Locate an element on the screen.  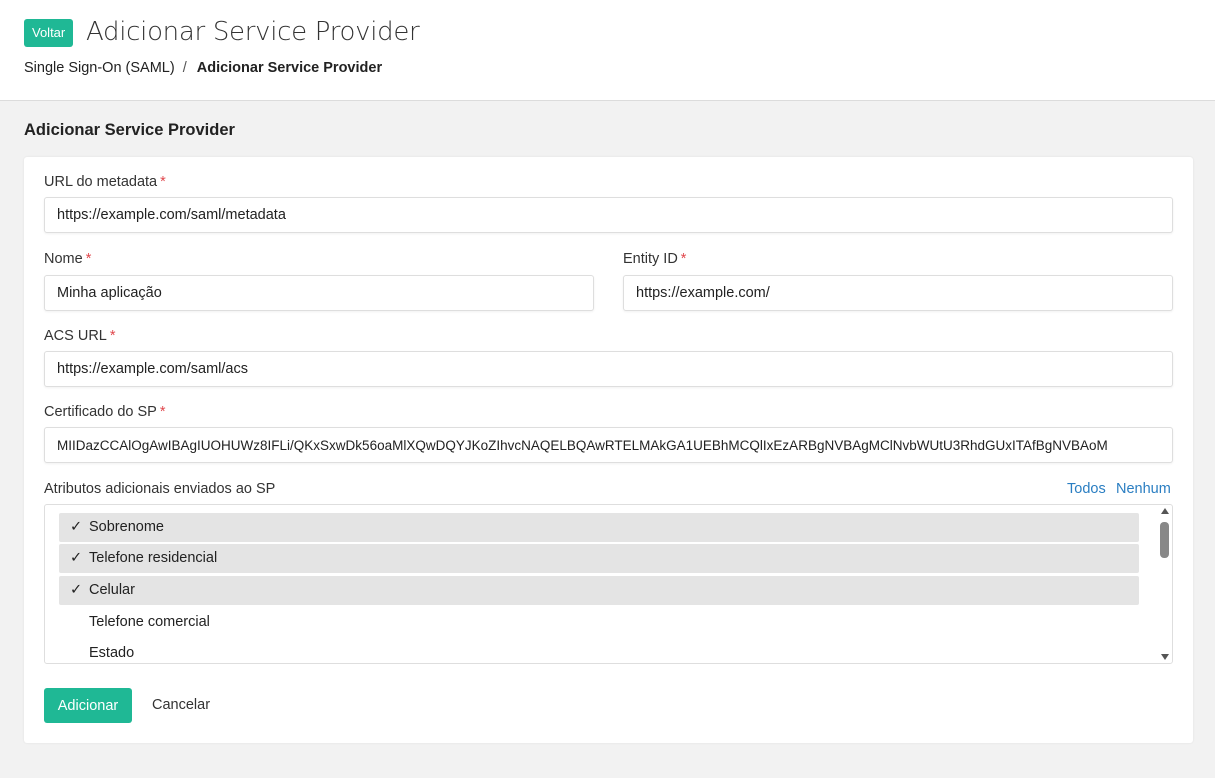
back-button: Voltar is located at coordinates (49, 33).